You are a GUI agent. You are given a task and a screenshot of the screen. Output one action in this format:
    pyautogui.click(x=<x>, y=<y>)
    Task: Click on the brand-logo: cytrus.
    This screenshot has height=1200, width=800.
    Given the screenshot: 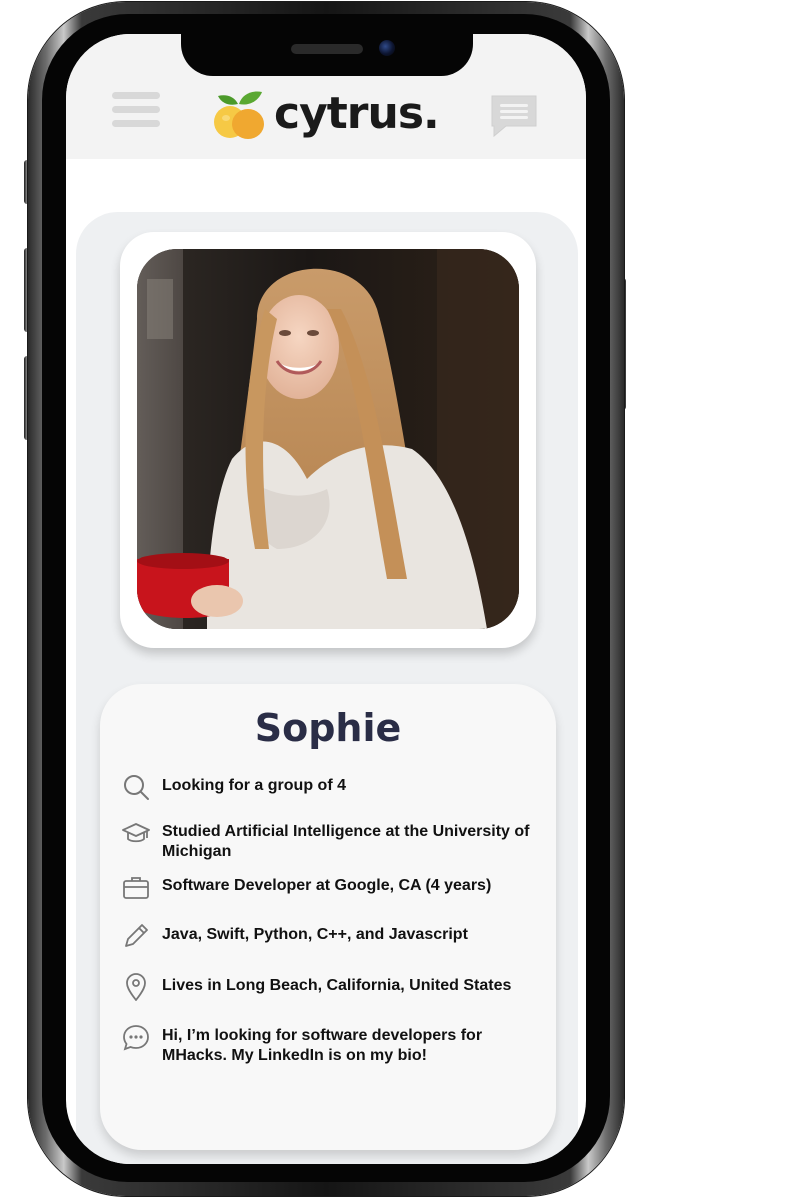 What is the action you would take?
    pyautogui.click(x=326, y=114)
    